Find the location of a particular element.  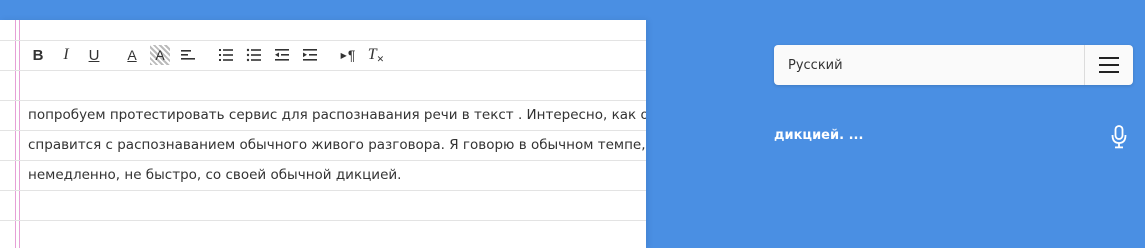

indent-button is located at coordinates (310, 55).